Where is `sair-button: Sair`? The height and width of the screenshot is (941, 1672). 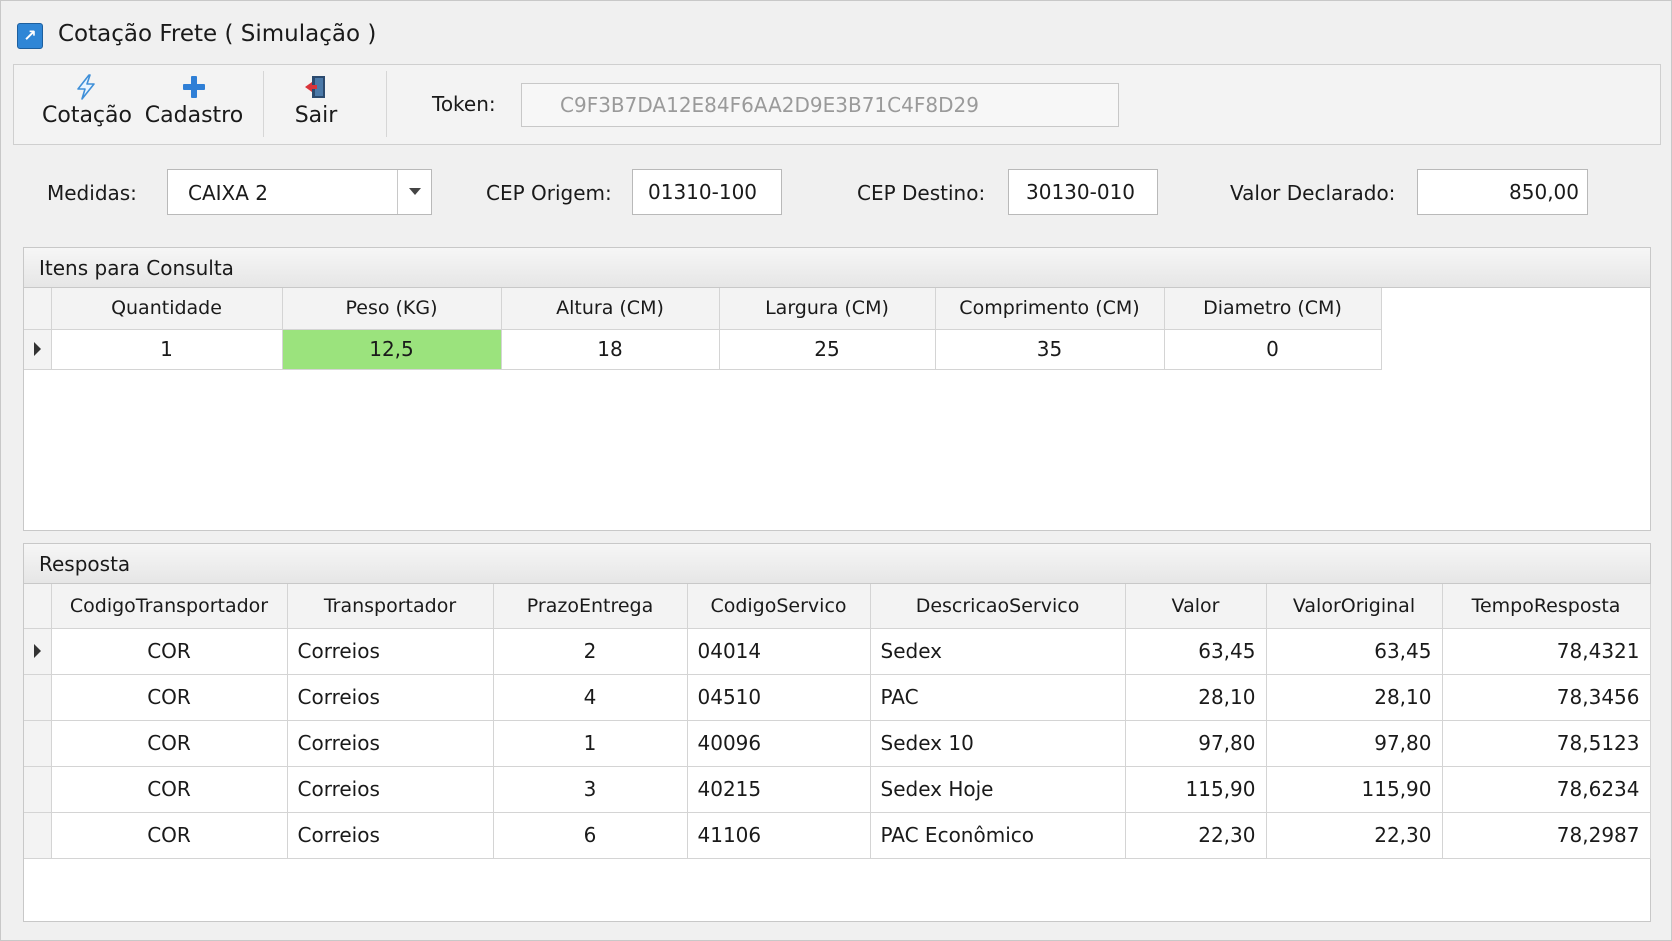 sair-button: Sair is located at coordinates (316, 104).